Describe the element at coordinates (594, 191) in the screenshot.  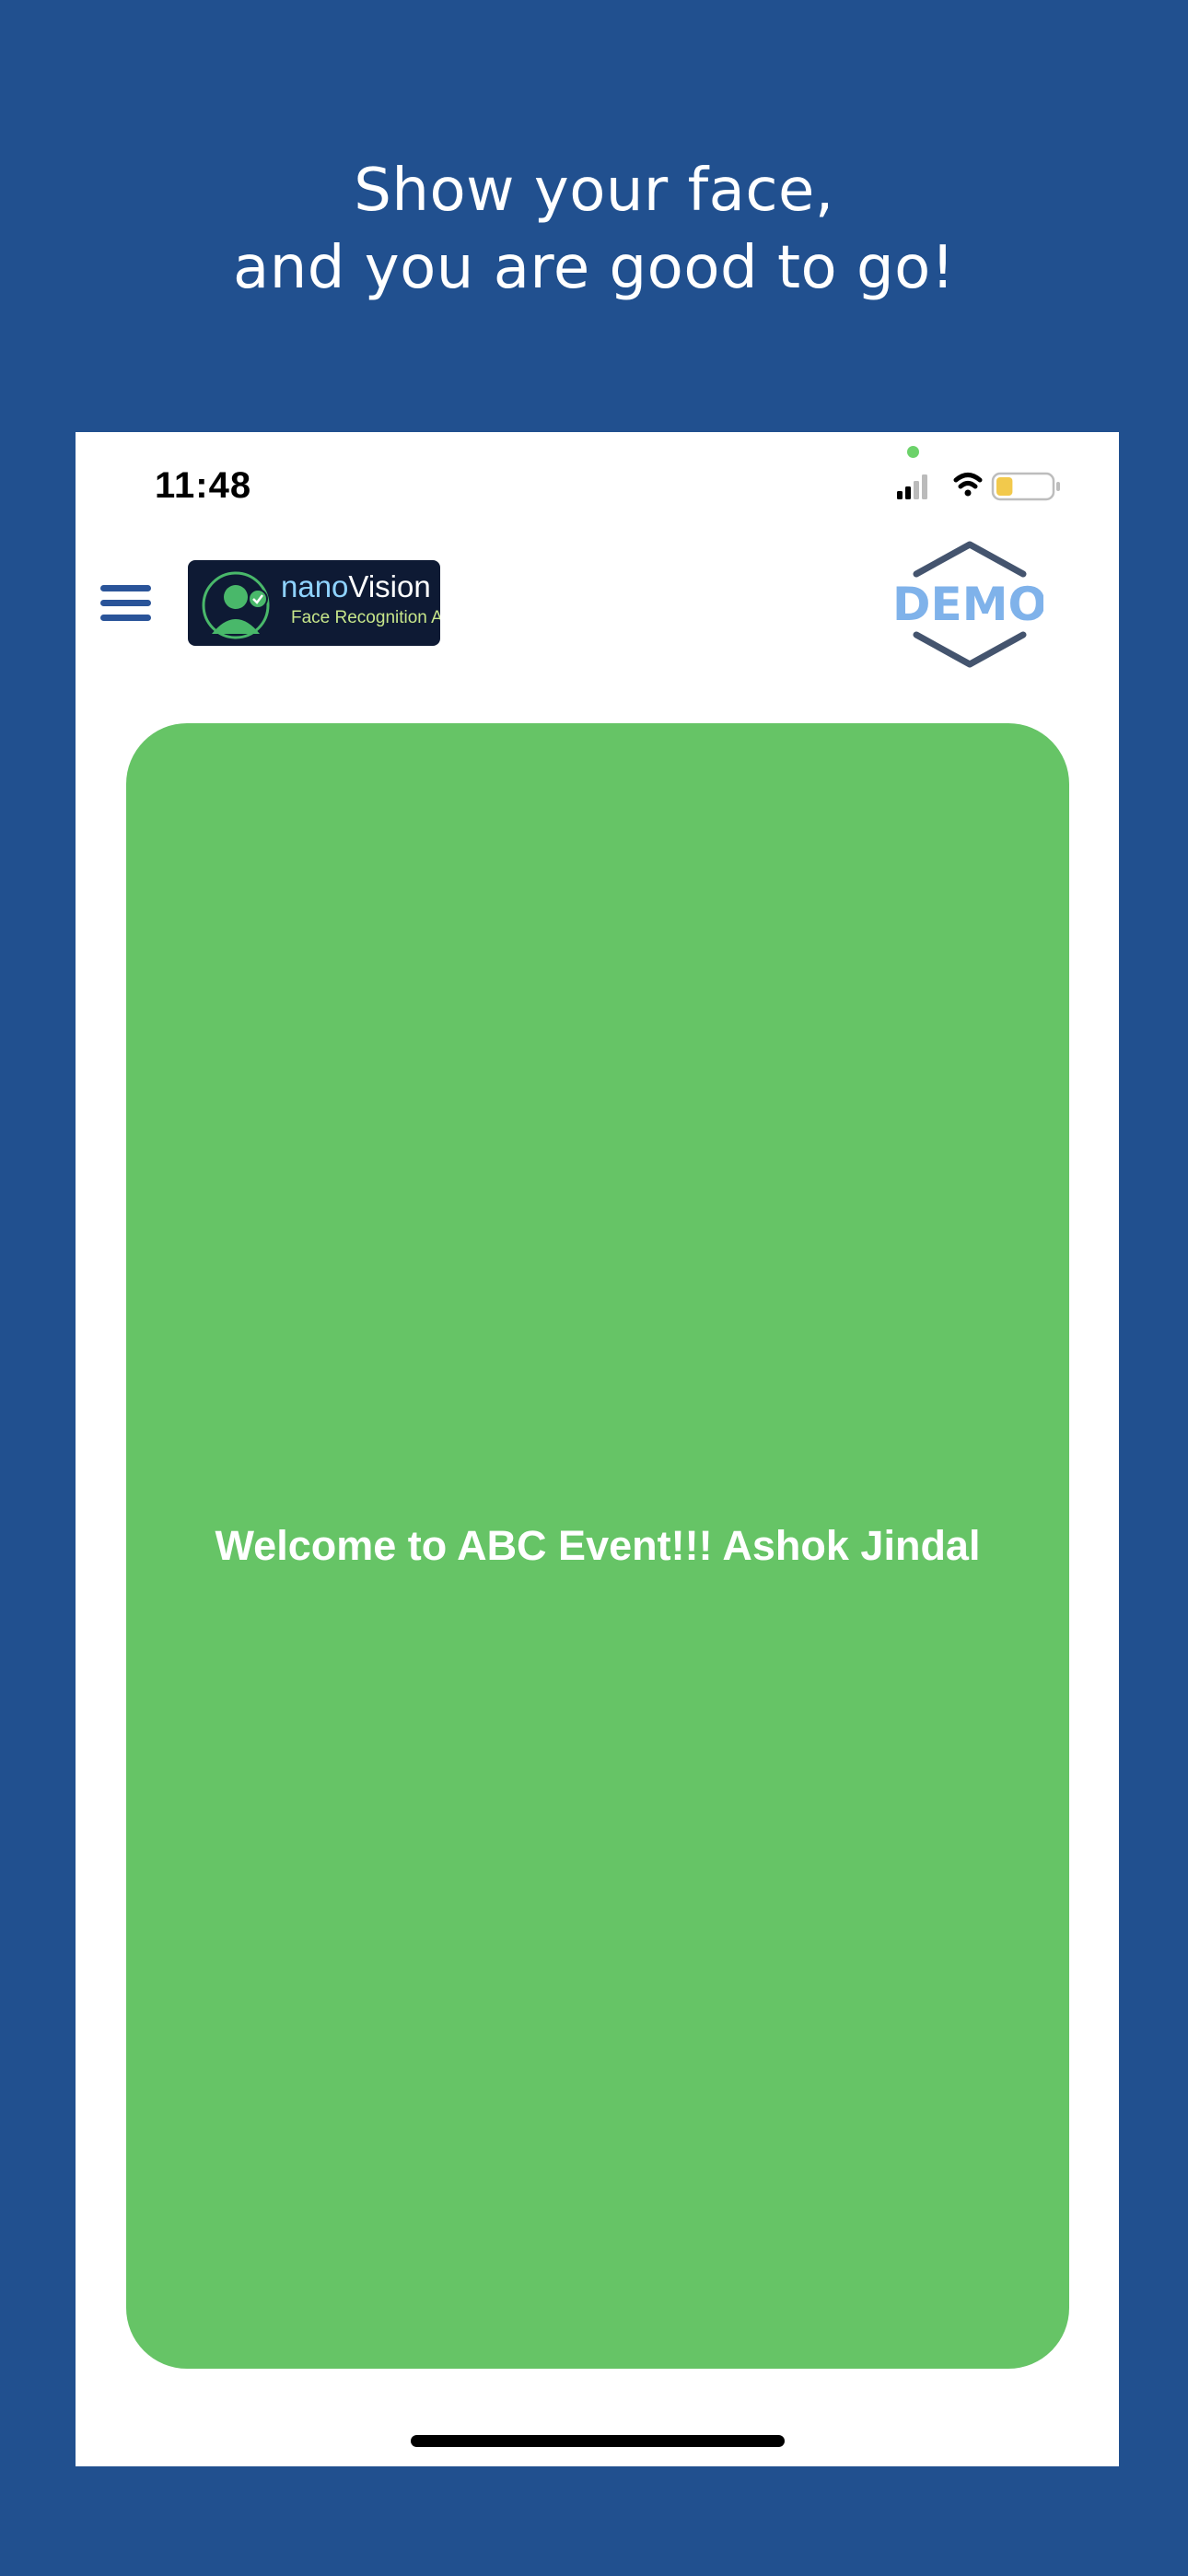
I see `headline-line-1: Show your face,` at that location.